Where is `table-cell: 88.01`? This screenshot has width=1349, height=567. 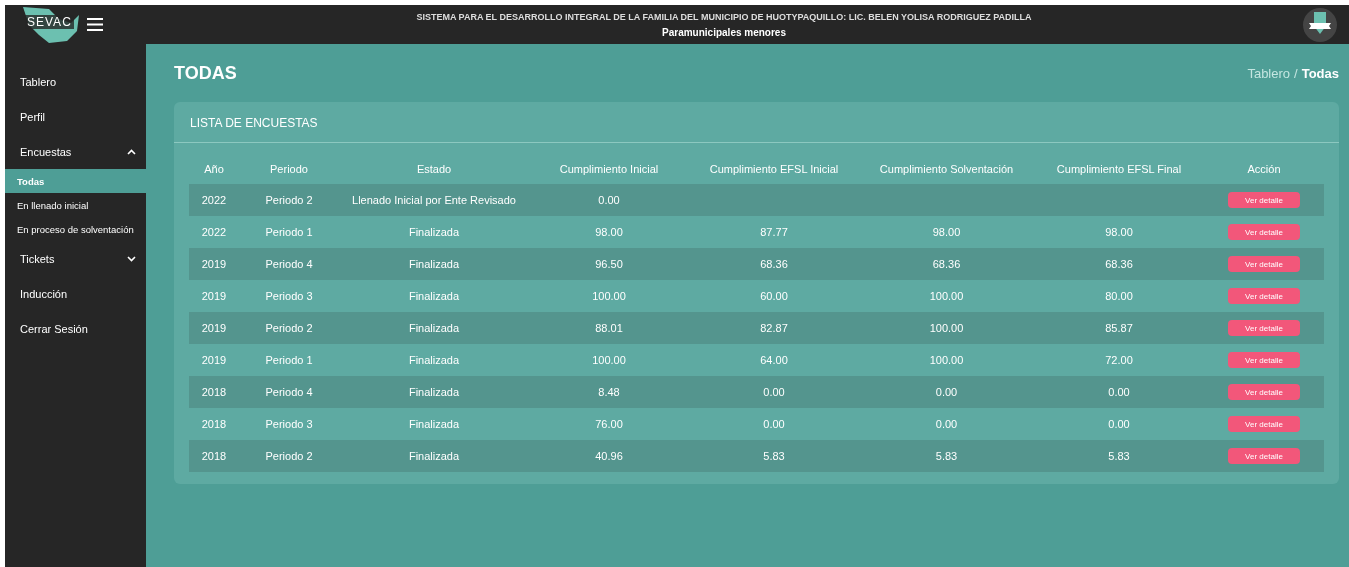 table-cell: 88.01 is located at coordinates (609, 328).